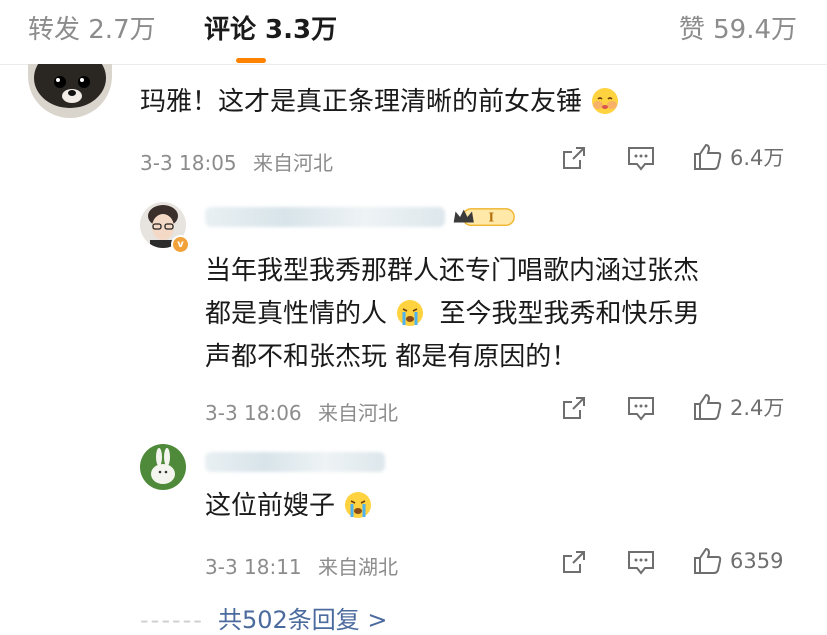 This screenshot has width=827, height=635. Describe the element at coordinates (413, 32) in the screenshot. I see `comment-tab-bar: 转发 2.7万 评论 3.3万 赞 59.4万` at that location.